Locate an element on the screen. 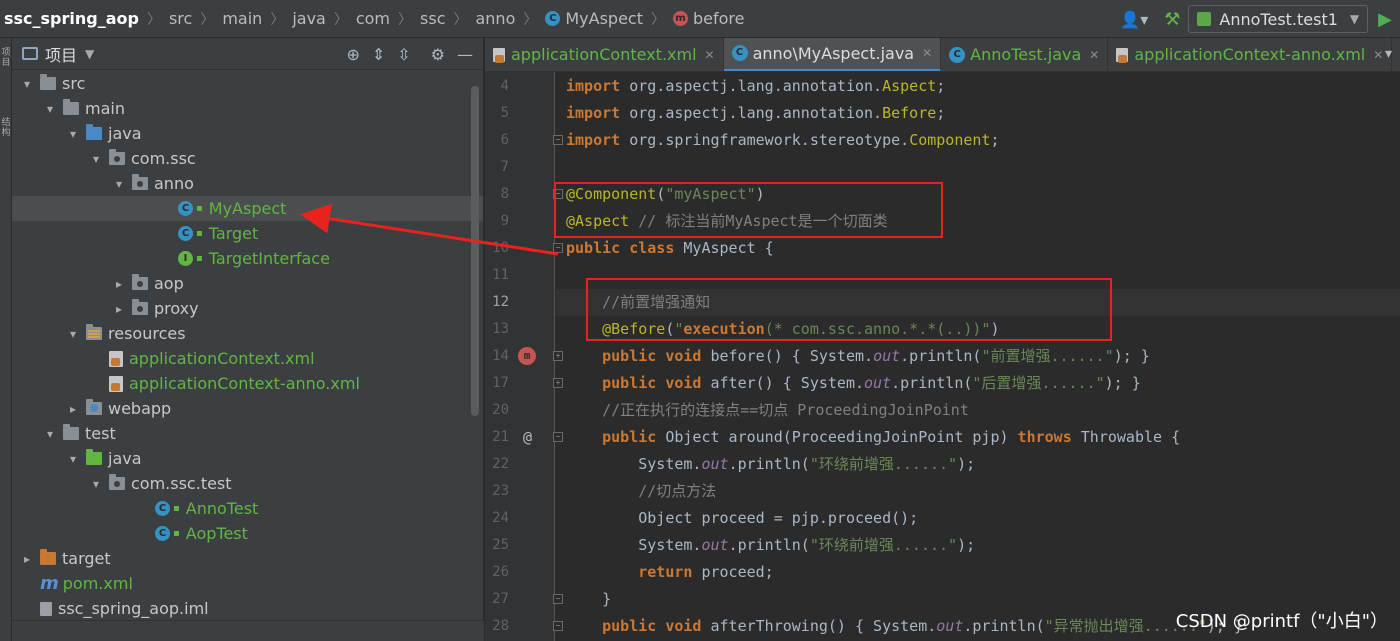  run-icon: ▶ is located at coordinates (1385, 19).